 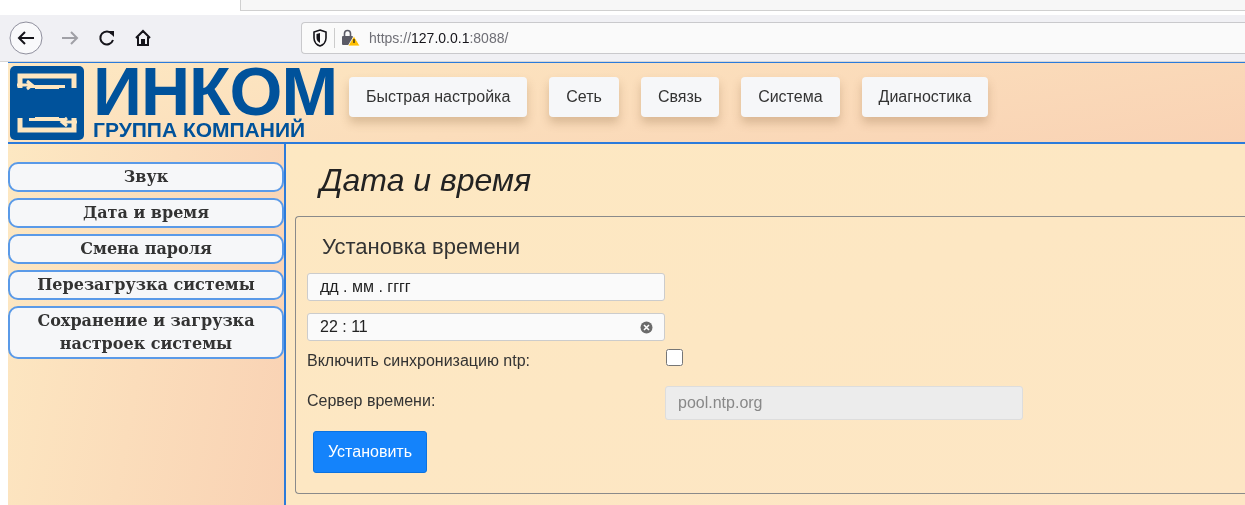 I want to click on lock-warning-icon, so click(x=351, y=38).